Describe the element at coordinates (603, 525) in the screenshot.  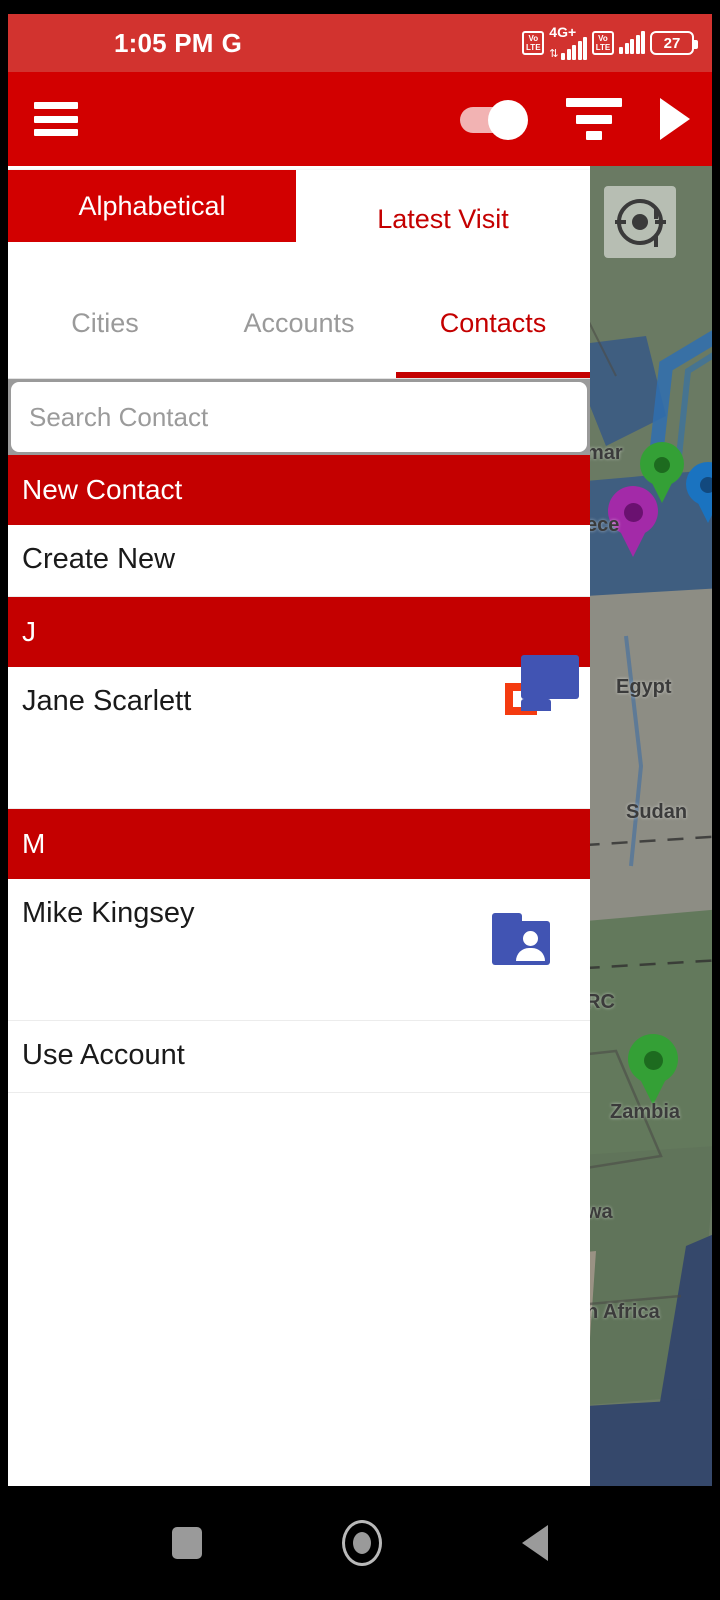
I see `map-label-greece: ece` at that location.